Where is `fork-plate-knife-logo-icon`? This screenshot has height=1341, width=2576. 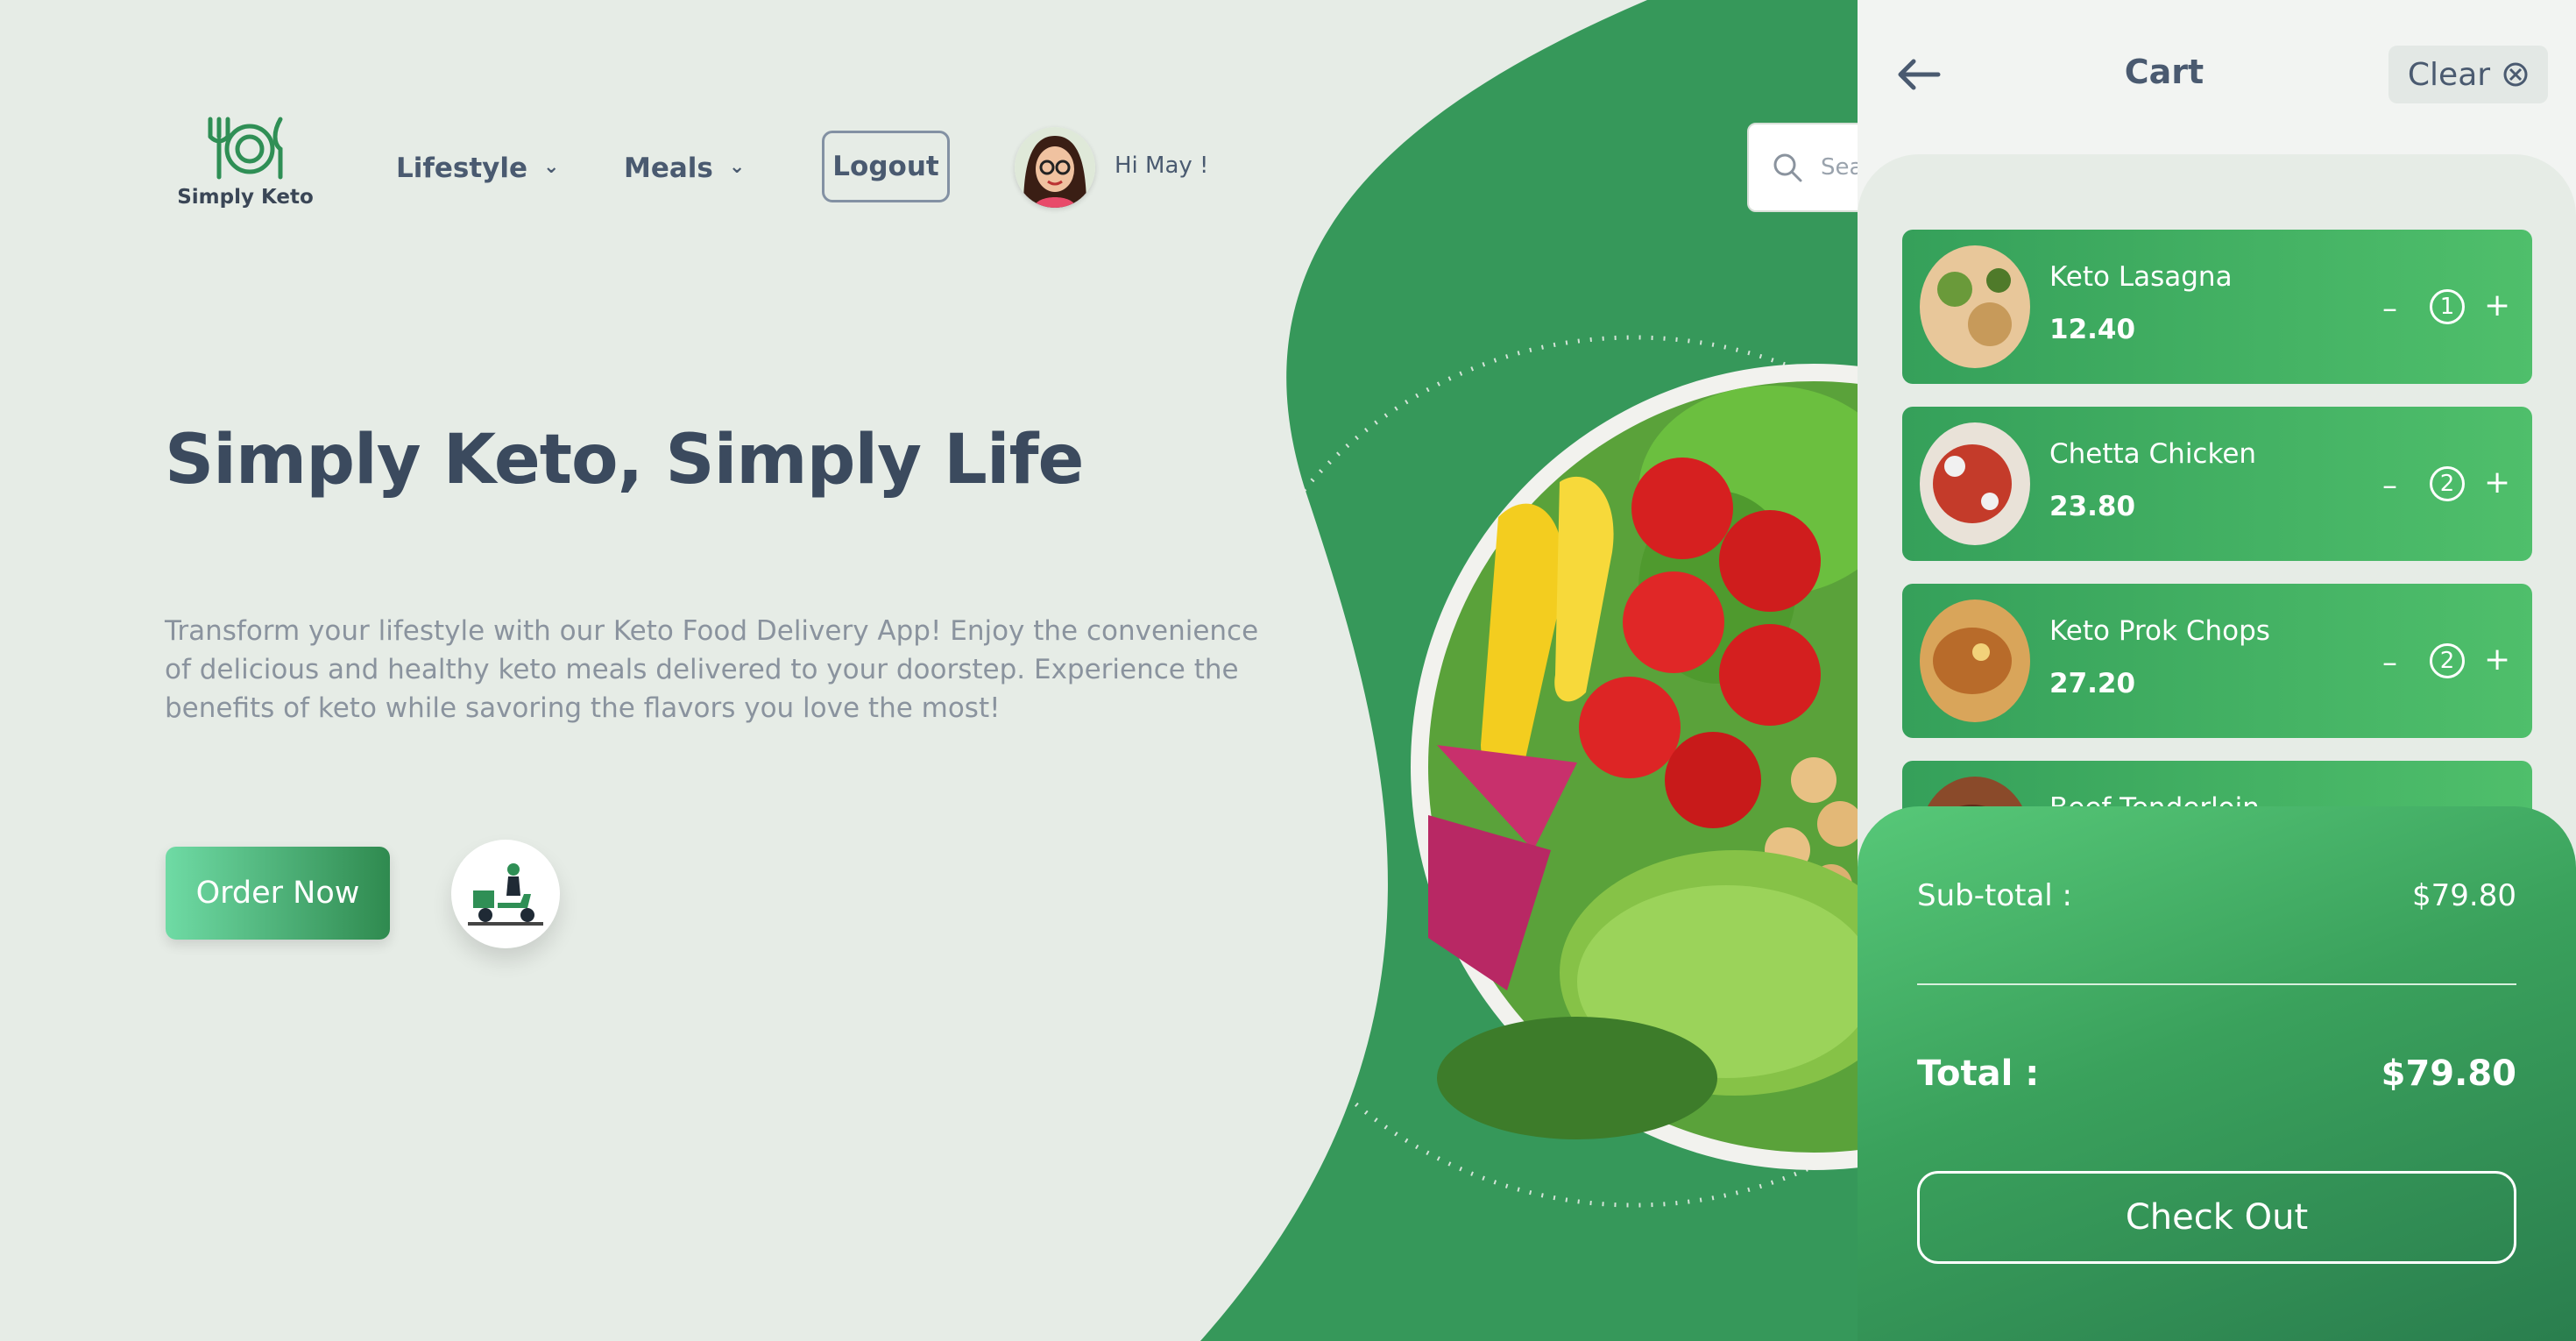
fork-plate-knife-logo-icon is located at coordinates (245, 148).